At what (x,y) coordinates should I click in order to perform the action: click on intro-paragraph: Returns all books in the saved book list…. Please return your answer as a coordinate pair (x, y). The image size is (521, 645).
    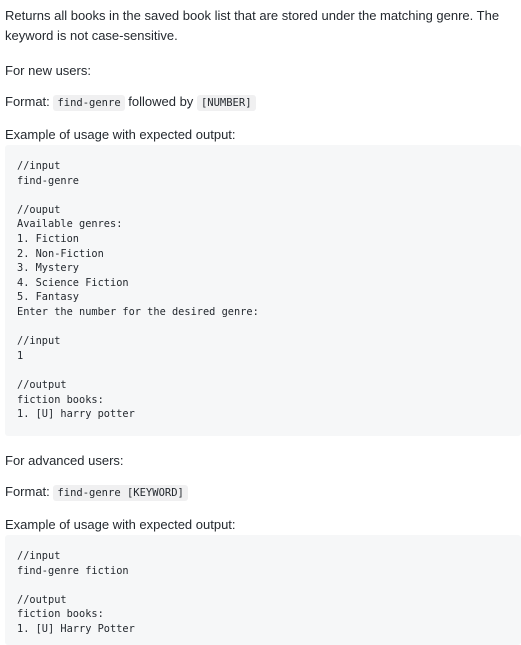
    Looking at the image, I should click on (252, 25).